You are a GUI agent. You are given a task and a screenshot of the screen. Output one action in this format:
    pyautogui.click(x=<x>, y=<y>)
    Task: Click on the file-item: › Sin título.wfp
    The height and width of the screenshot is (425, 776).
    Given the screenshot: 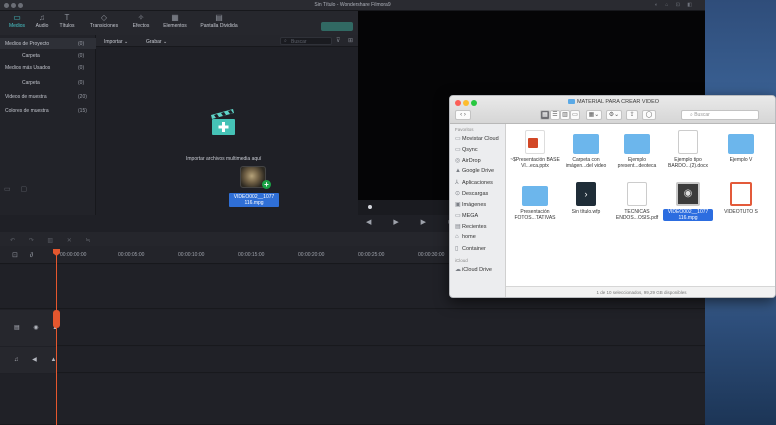 What is the action you would take?
    pyautogui.click(x=586, y=198)
    